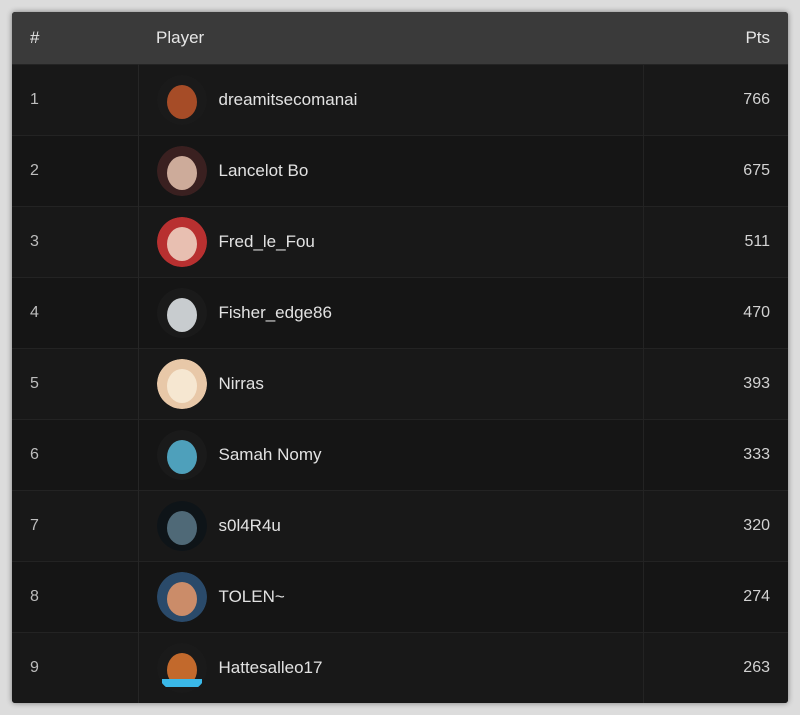 This screenshot has height=715, width=800. Describe the element at coordinates (75, 100) in the screenshot. I see `rank-cell: 1` at that location.